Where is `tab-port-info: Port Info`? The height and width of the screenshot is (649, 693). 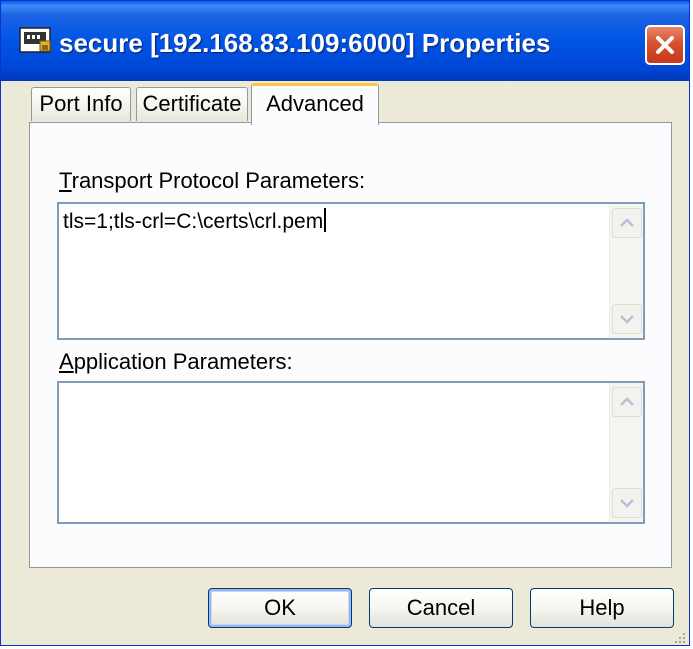 tab-port-info: Port Info is located at coordinates (81, 104).